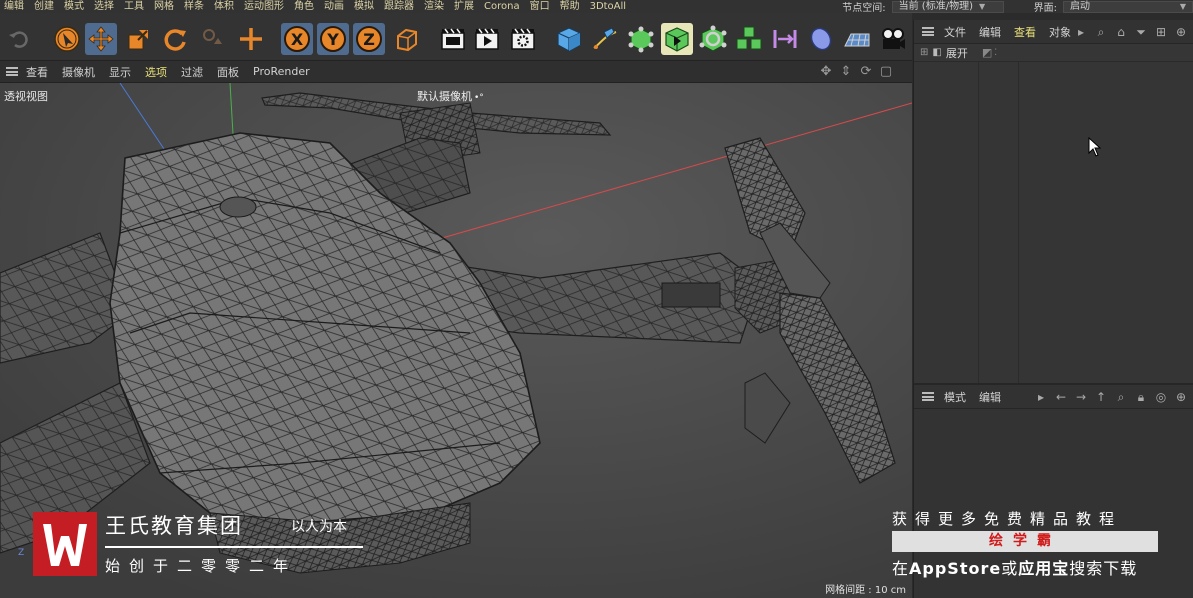 Image resolution: width=1193 pixels, height=598 pixels. Describe the element at coordinates (990, 397) in the screenshot. I see `attr-menu-edit: 编辑` at that location.